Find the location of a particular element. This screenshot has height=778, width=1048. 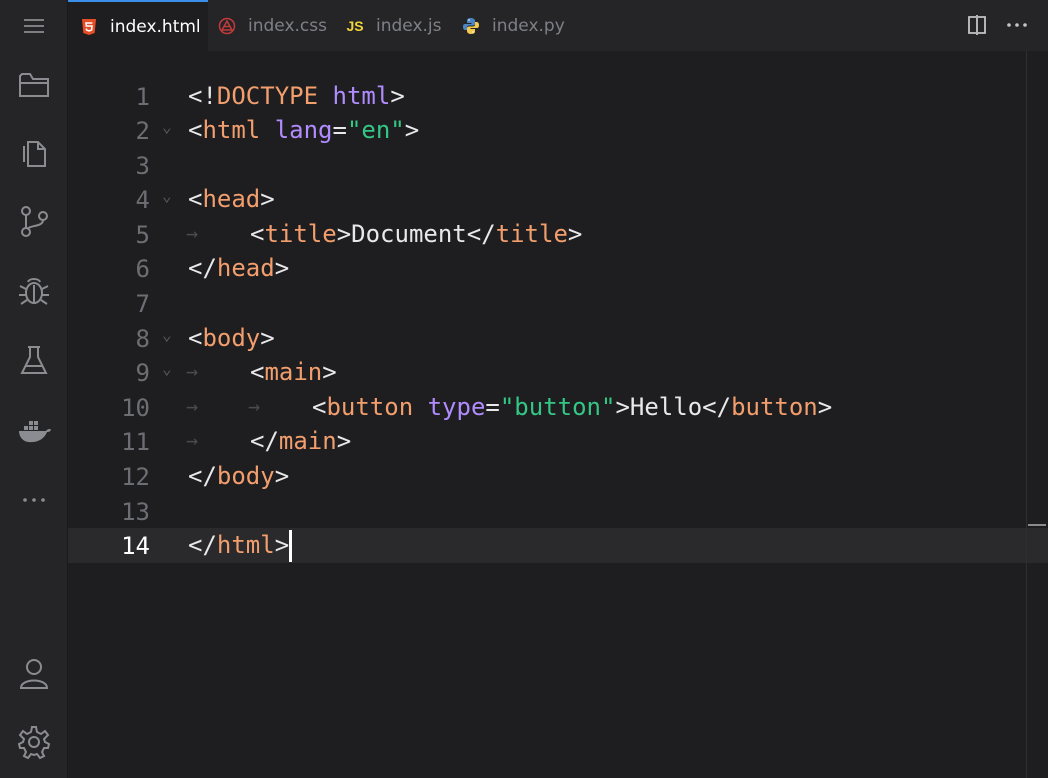

code-text: <main> is located at coordinates (293, 372).